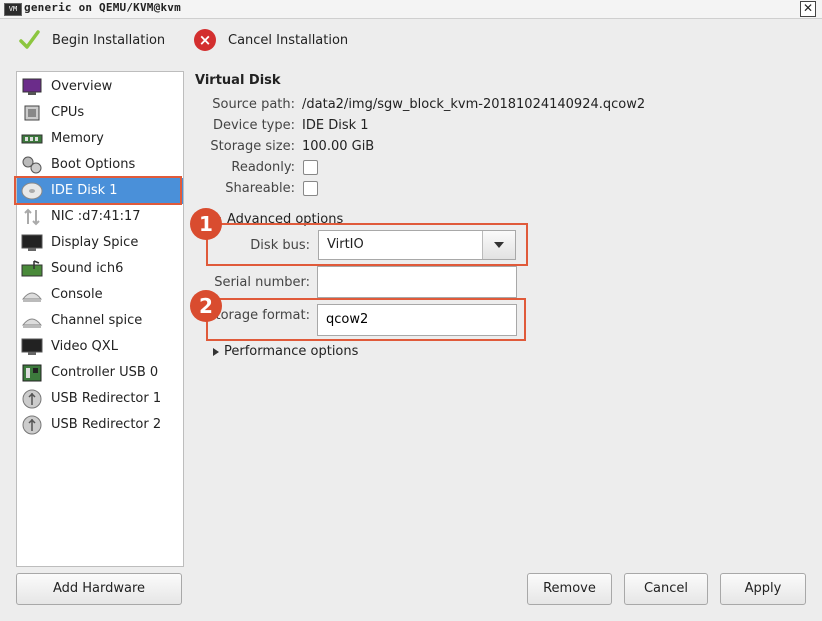 This screenshot has height=621, width=822. Describe the element at coordinates (102, 7) in the screenshot. I see `window-title: generic on QEMU/KVM@kvm` at that location.